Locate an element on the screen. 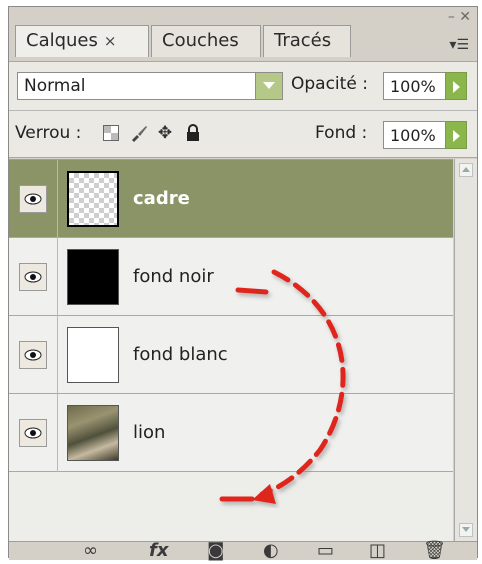 The image size is (482, 564). layer-row-fond-noir: fond noir is located at coordinates (231, 277).